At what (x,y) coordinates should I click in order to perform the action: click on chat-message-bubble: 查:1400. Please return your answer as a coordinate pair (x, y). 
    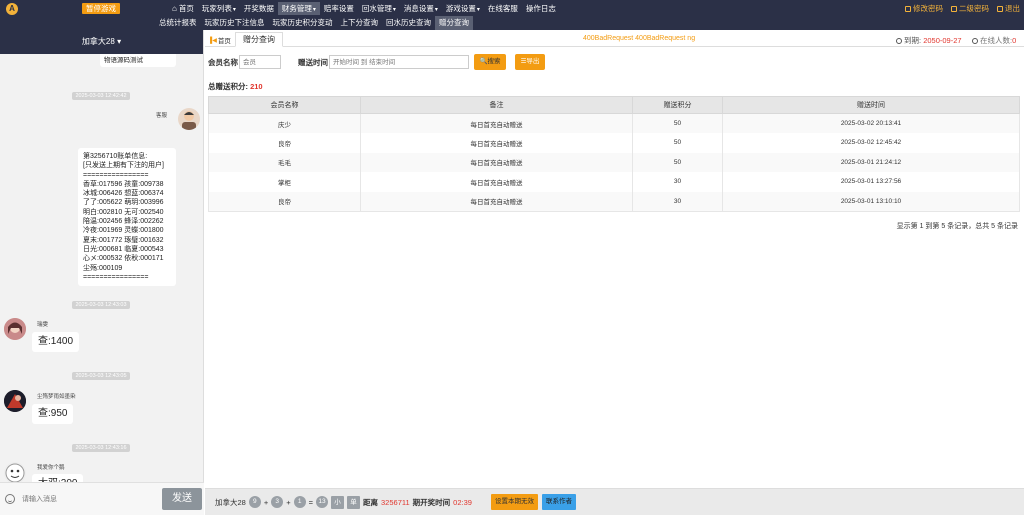
    Looking at the image, I should click on (56, 342).